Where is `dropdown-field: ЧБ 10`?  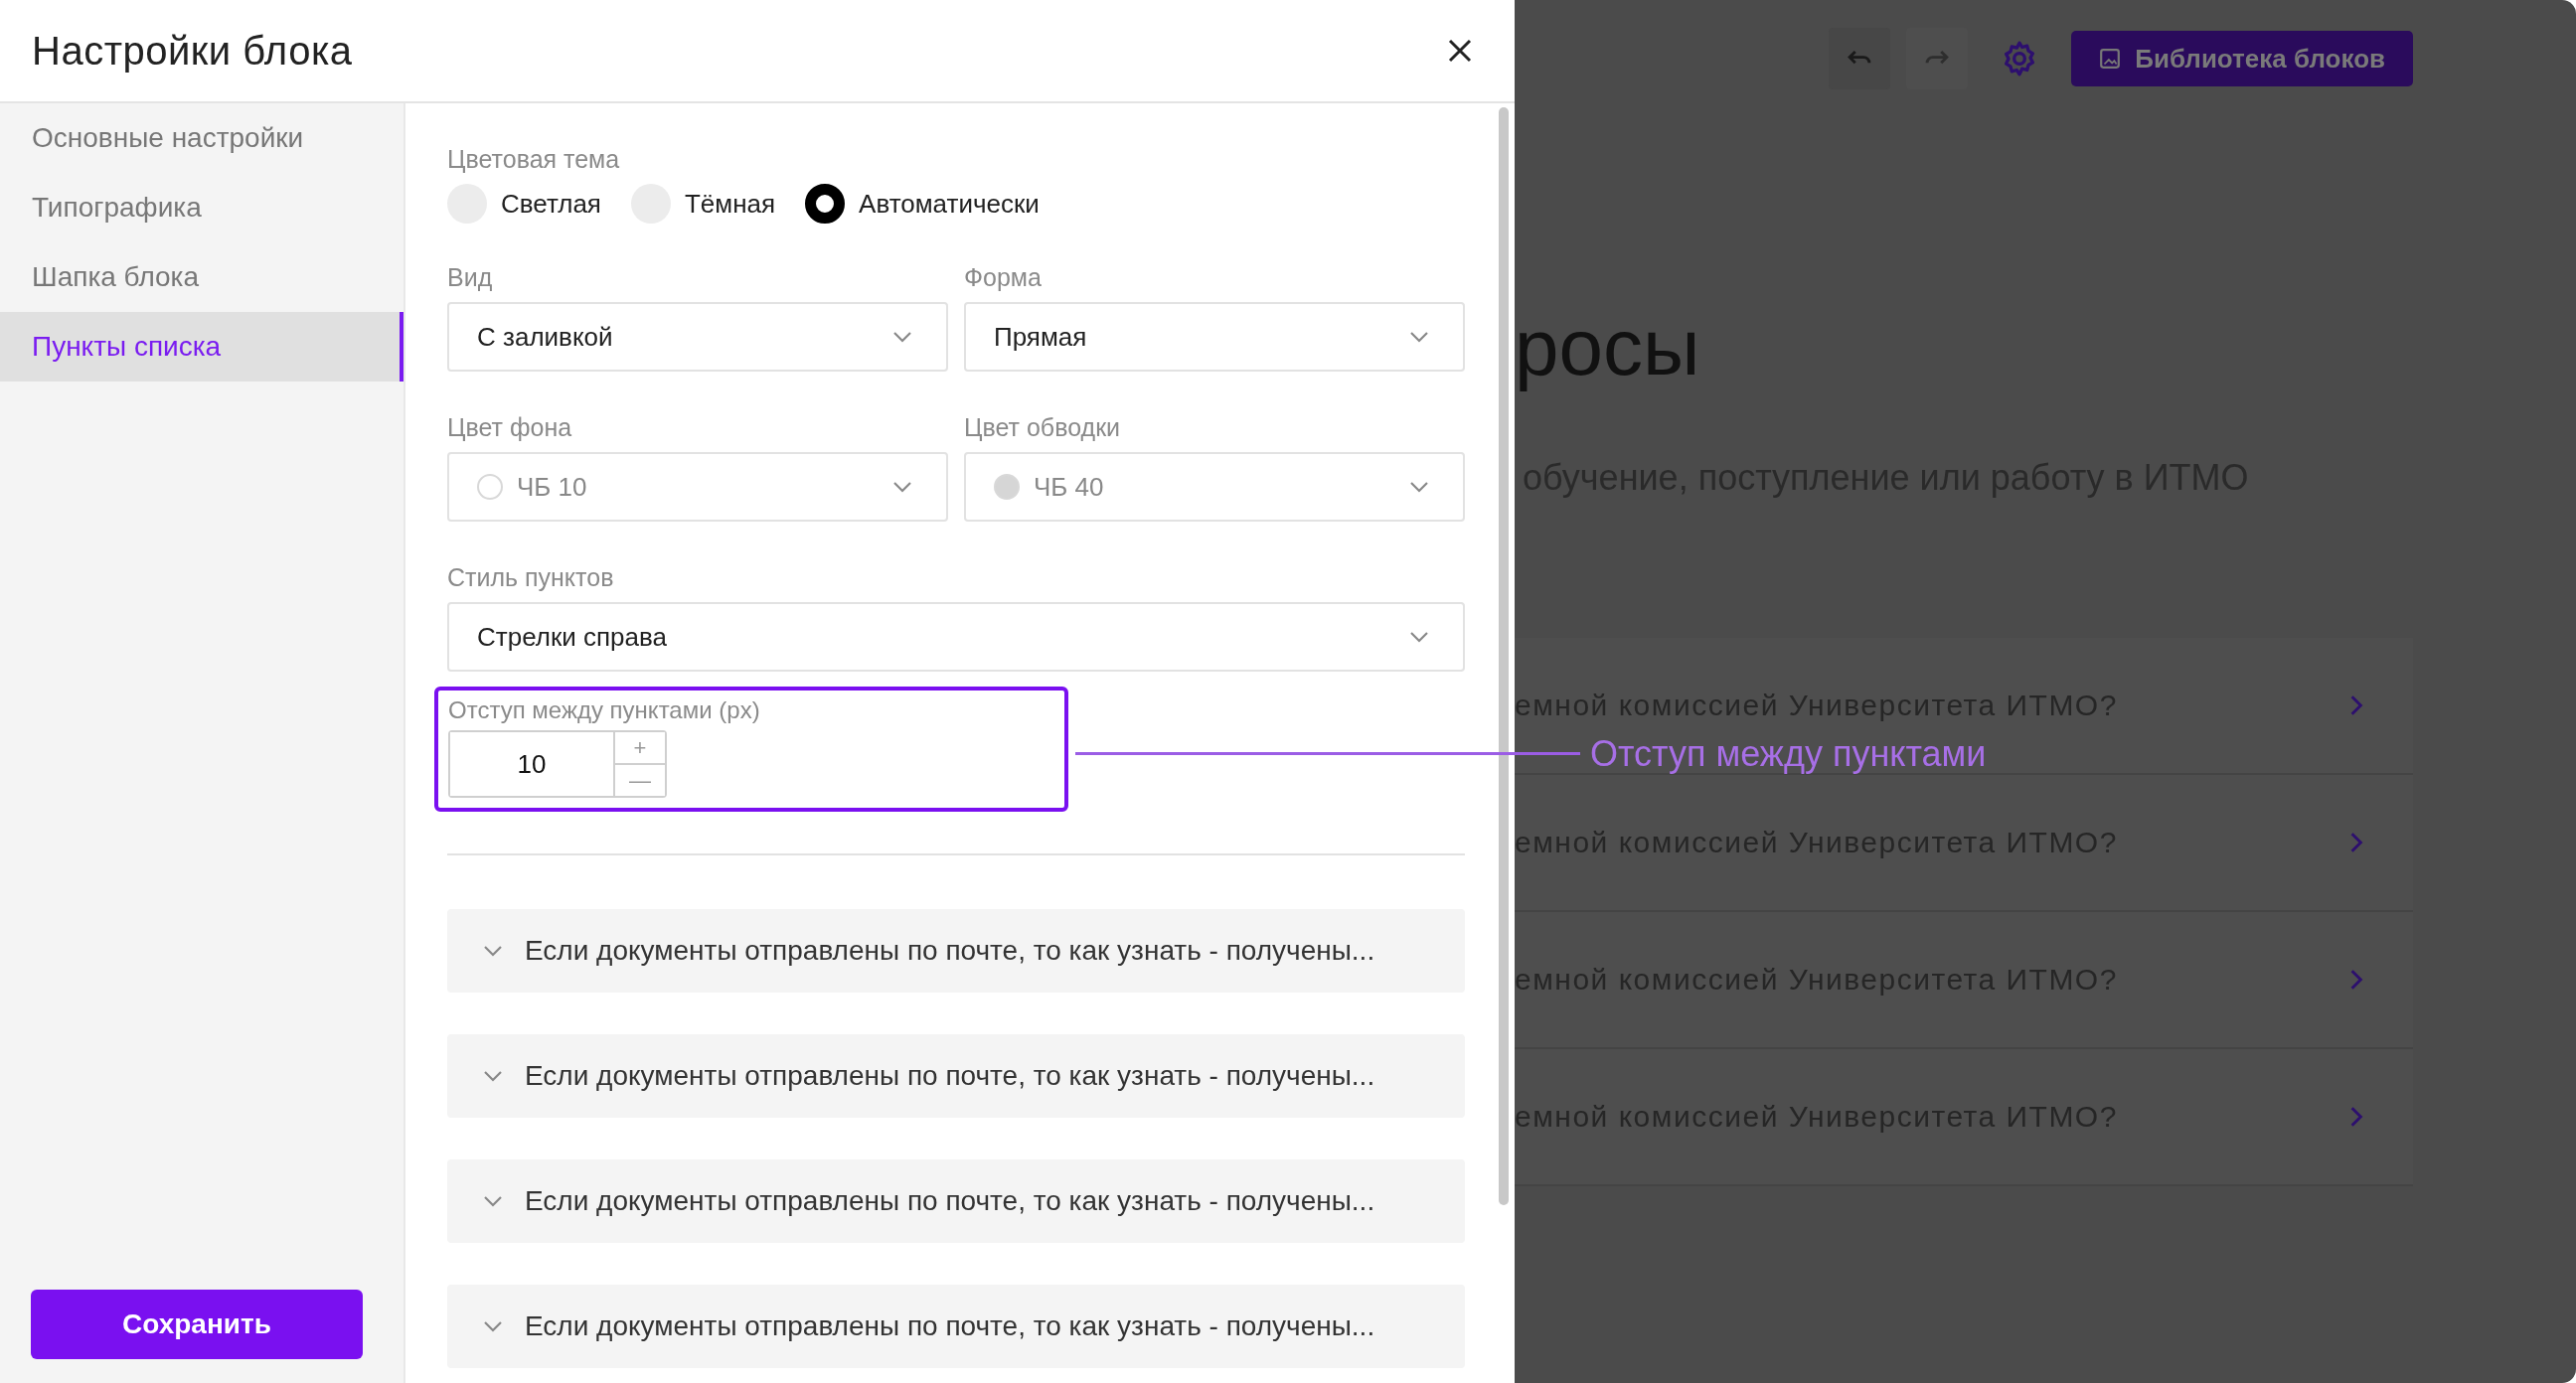
dropdown-field: ЧБ 10 is located at coordinates (697, 487).